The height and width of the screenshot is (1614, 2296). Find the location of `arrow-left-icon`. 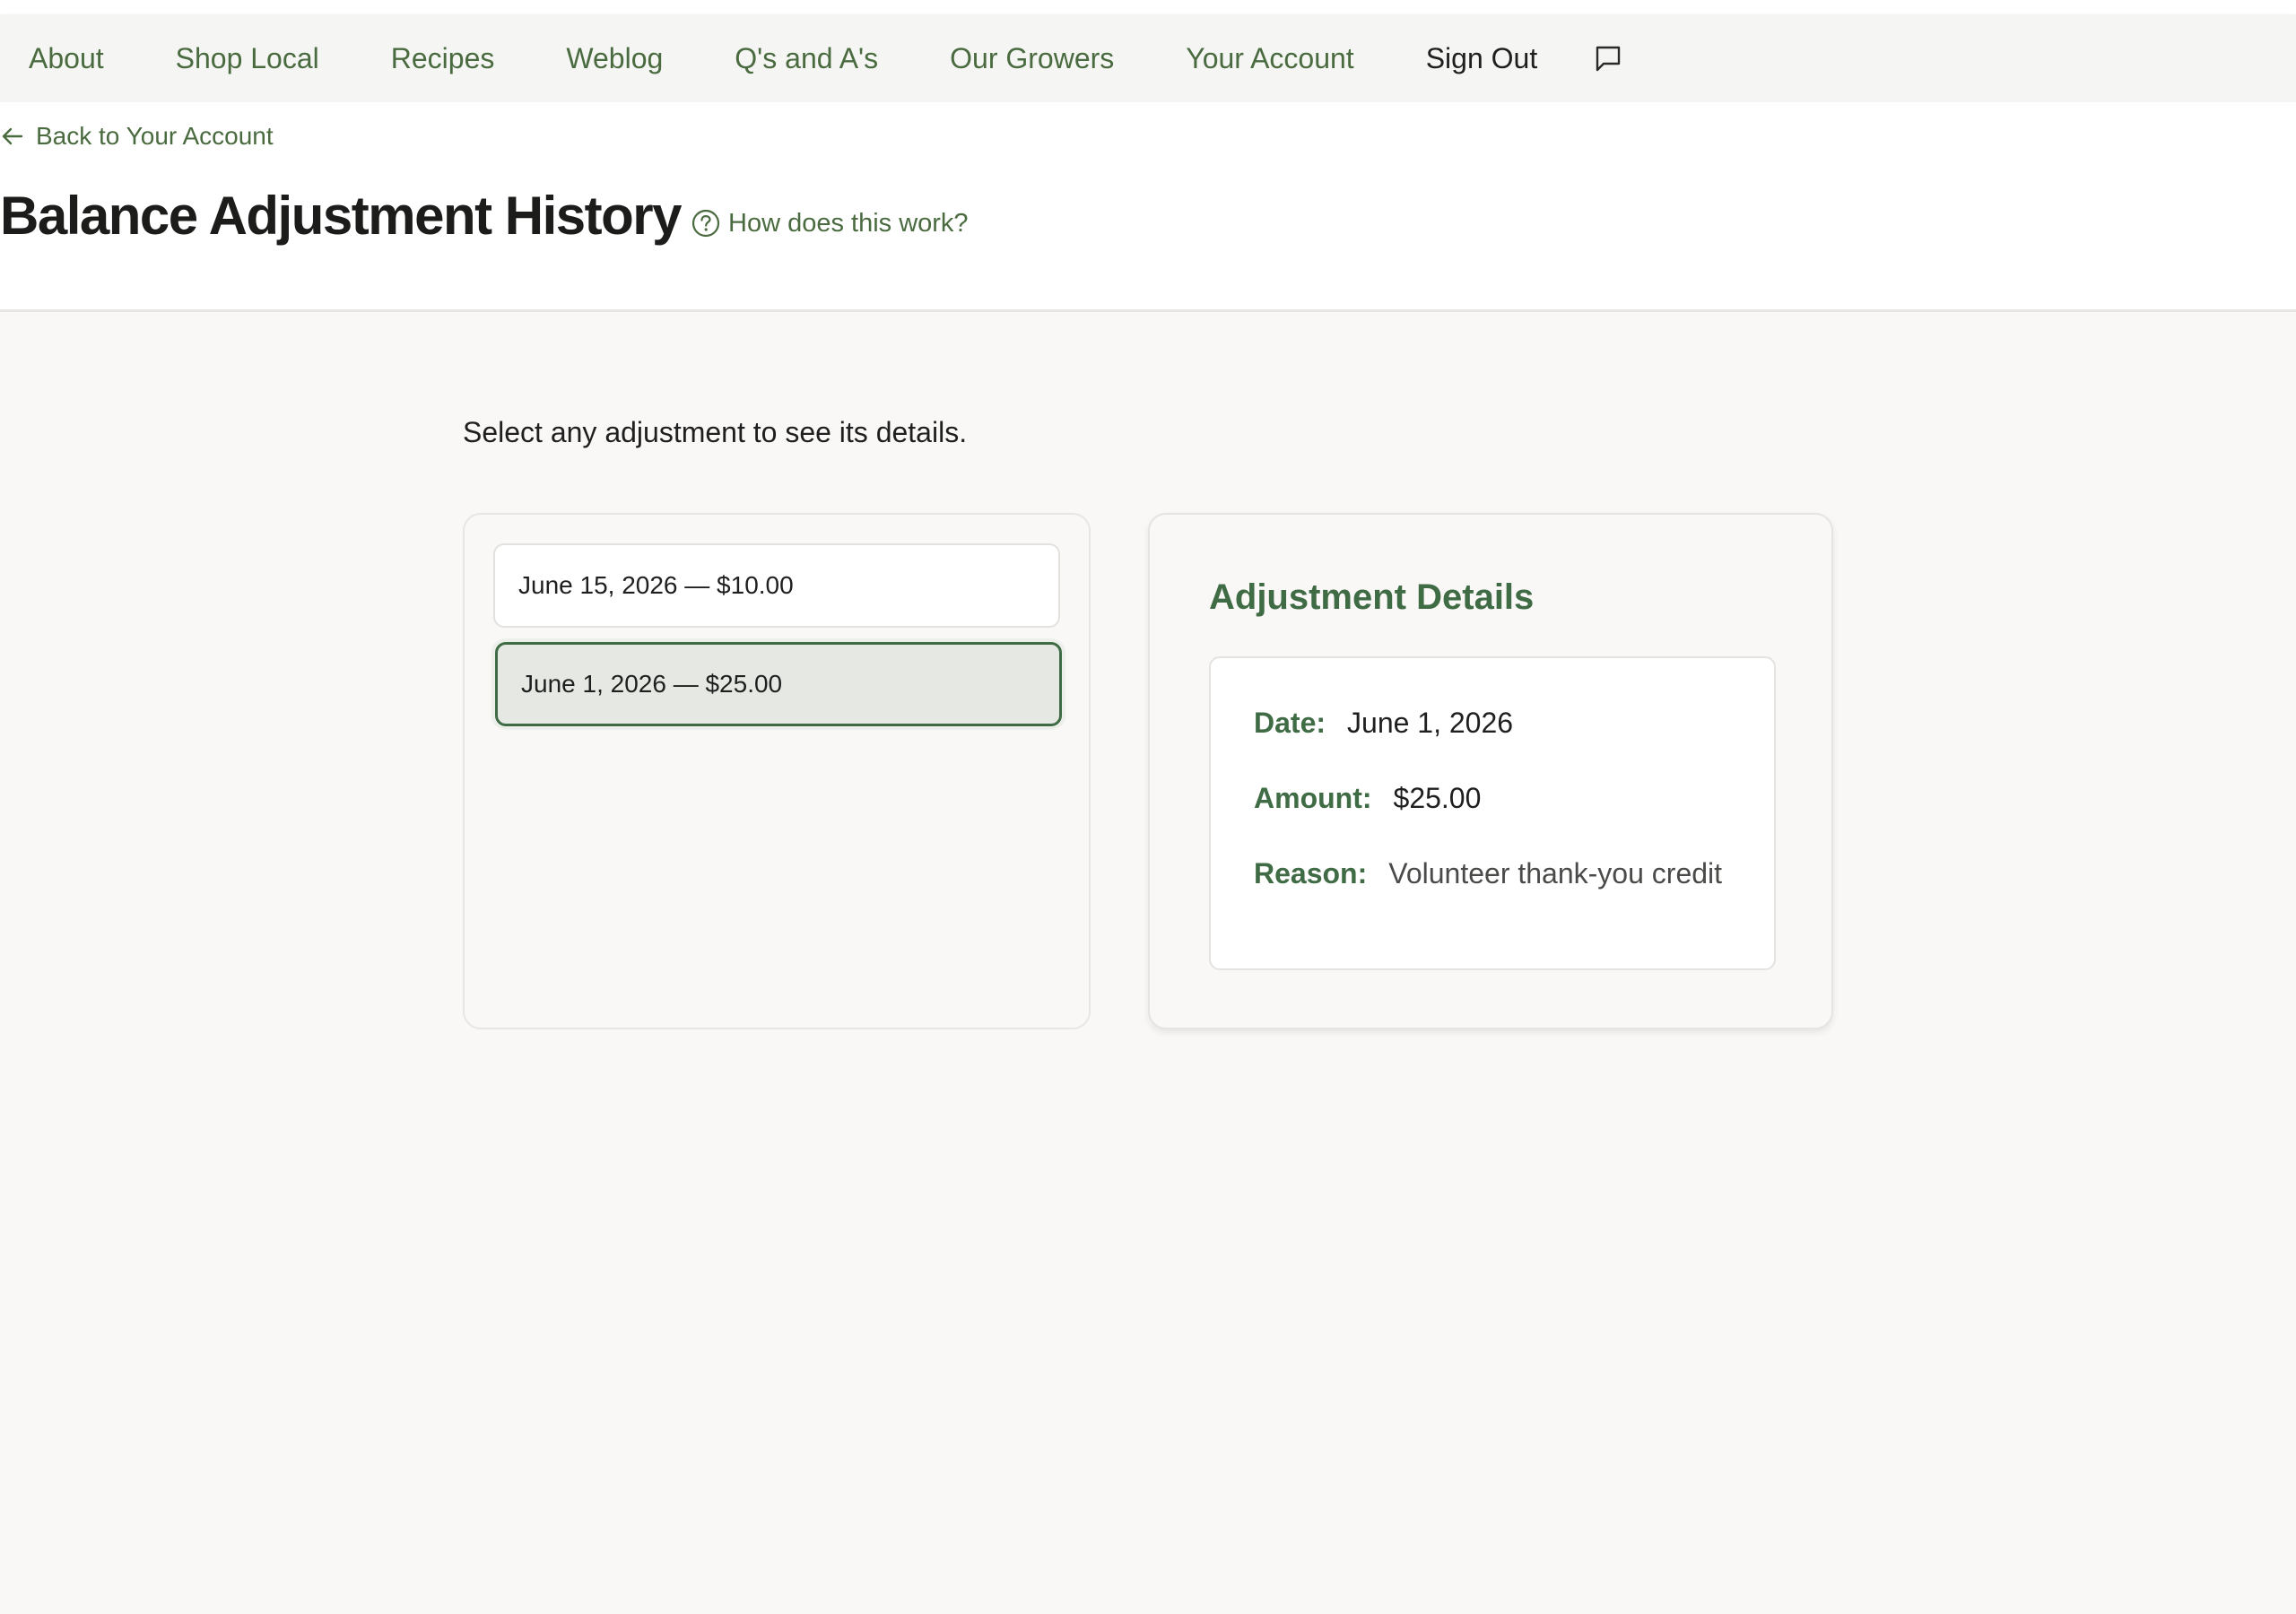

arrow-left-icon is located at coordinates (12, 136).